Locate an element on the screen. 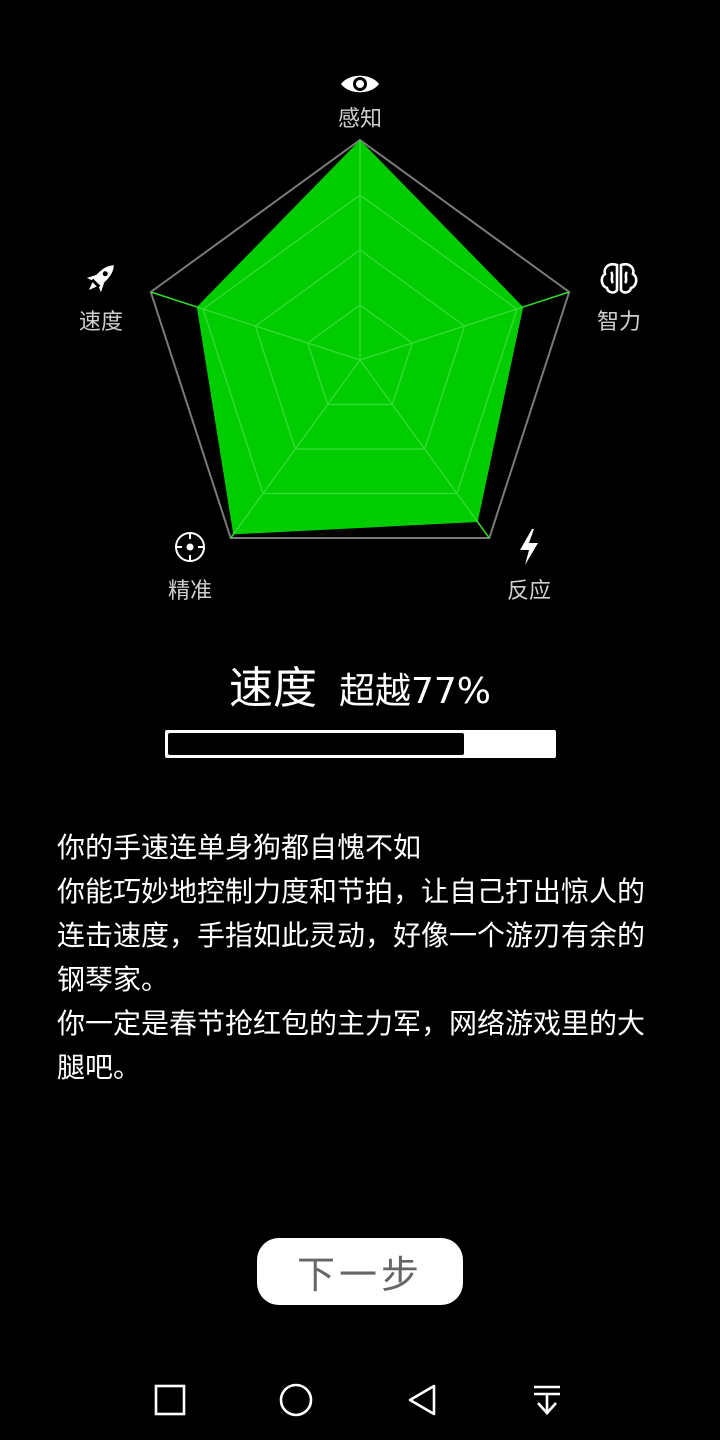 The height and width of the screenshot is (1440, 720). recent-apps-button is located at coordinates (170, 1400).